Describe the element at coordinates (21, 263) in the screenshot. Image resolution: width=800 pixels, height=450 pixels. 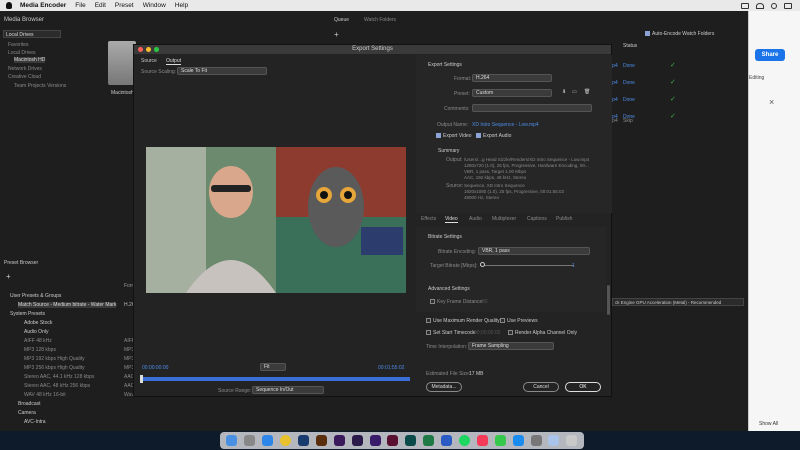
I see `preset-browser-title: Preset Browser` at that location.